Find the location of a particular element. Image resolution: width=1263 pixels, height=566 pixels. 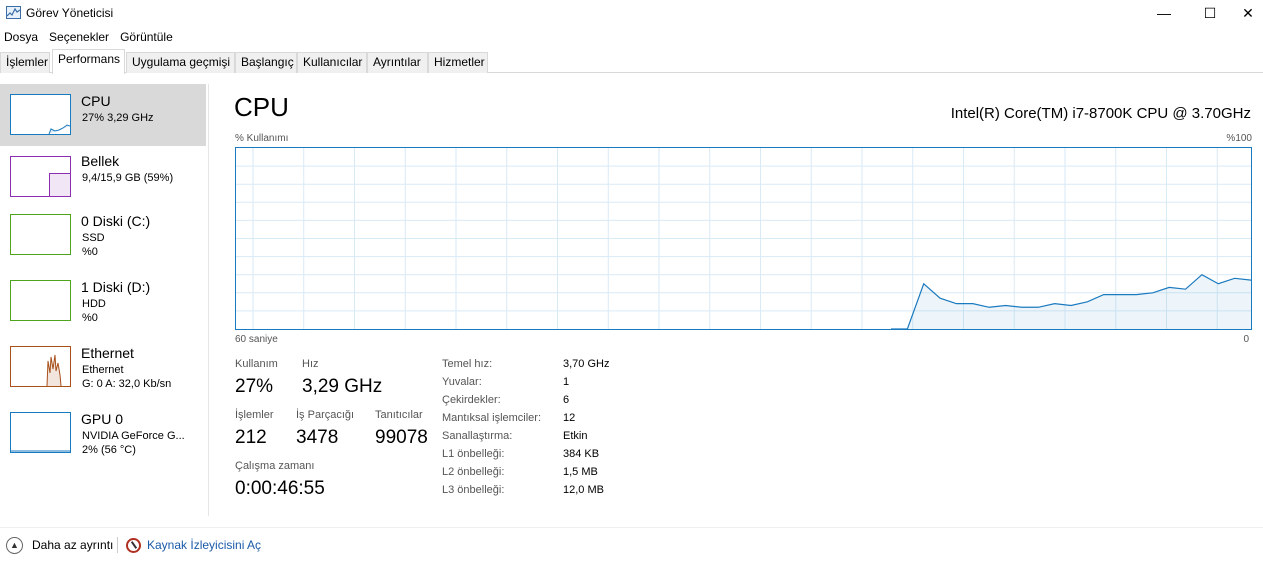

fewer-details-label: Daha az ayrıntı is located at coordinates (73, 545).